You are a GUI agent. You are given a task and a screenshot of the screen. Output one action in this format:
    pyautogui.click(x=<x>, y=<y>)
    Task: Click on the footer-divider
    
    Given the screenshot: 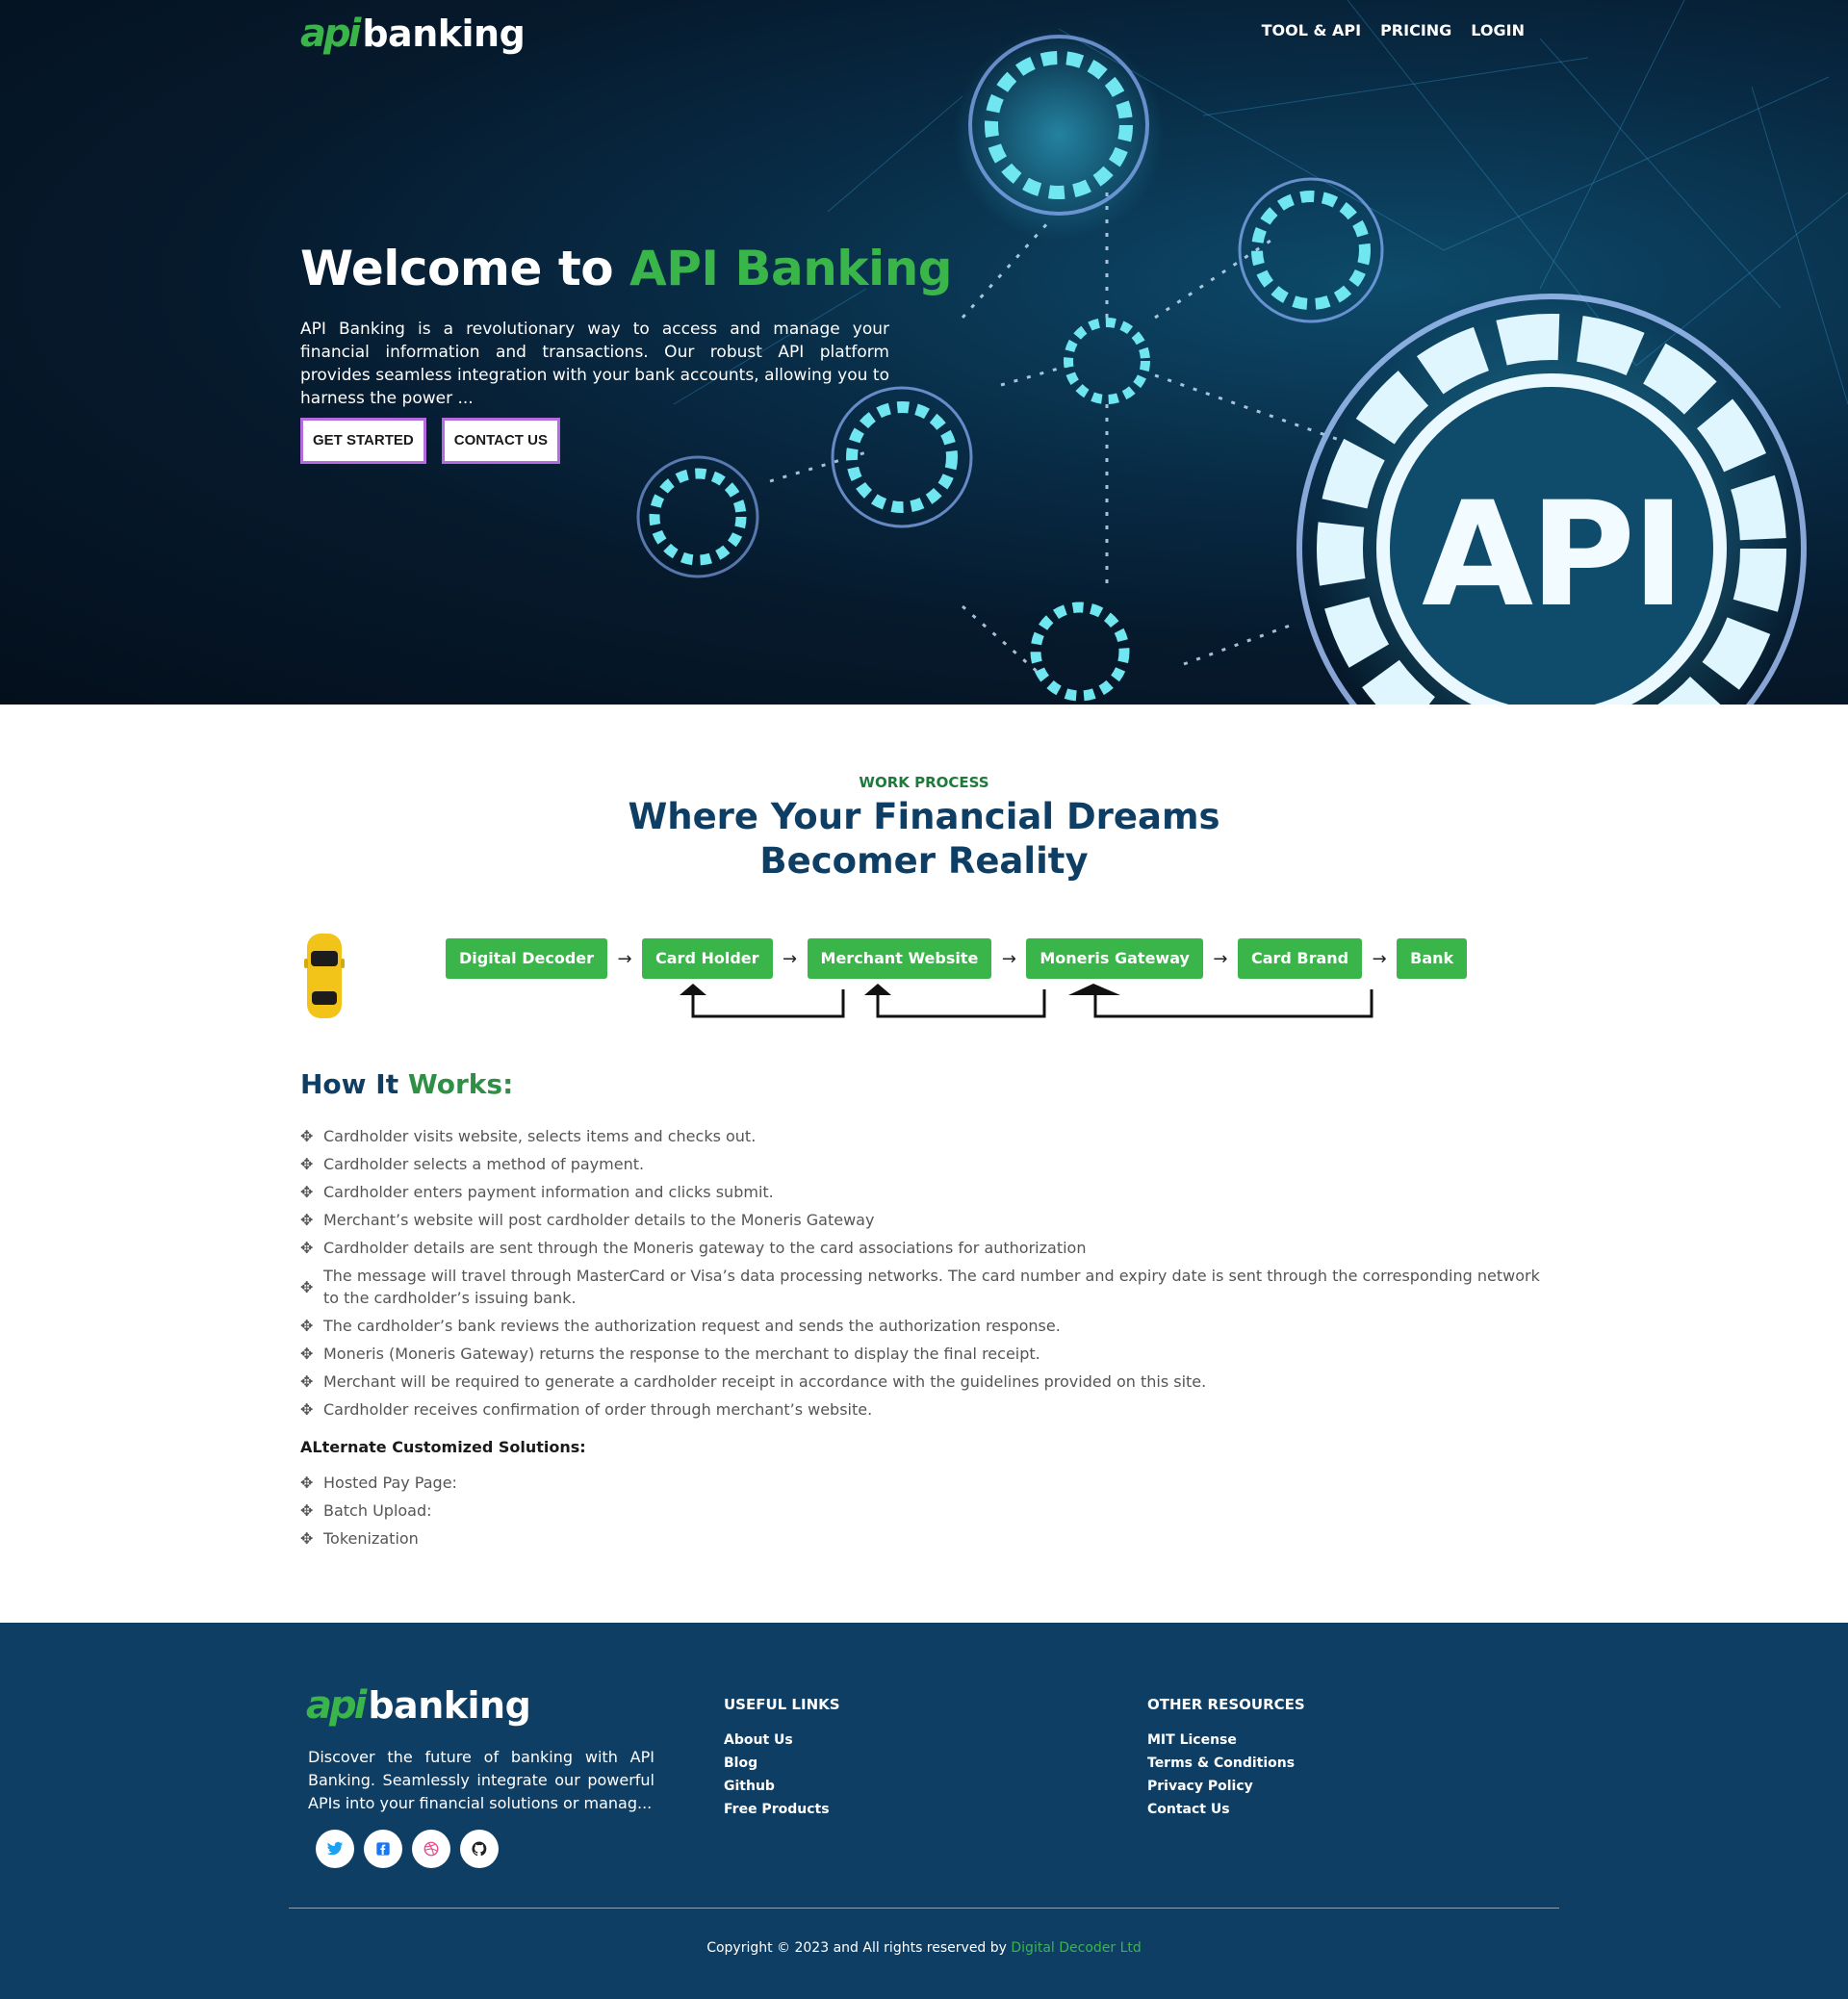 What is the action you would take?
    pyautogui.click(x=924, y=1908)
    